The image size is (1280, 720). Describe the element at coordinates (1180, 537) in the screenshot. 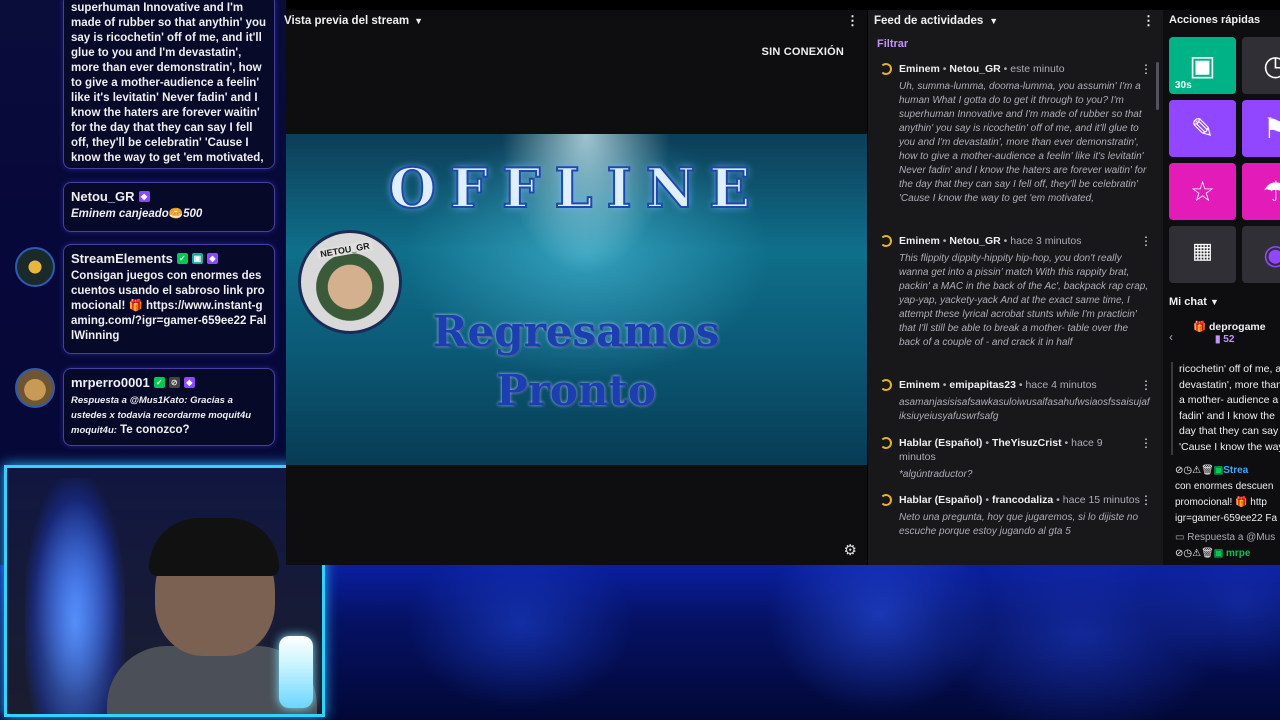

I see `reply-icon: ▭` at that location.